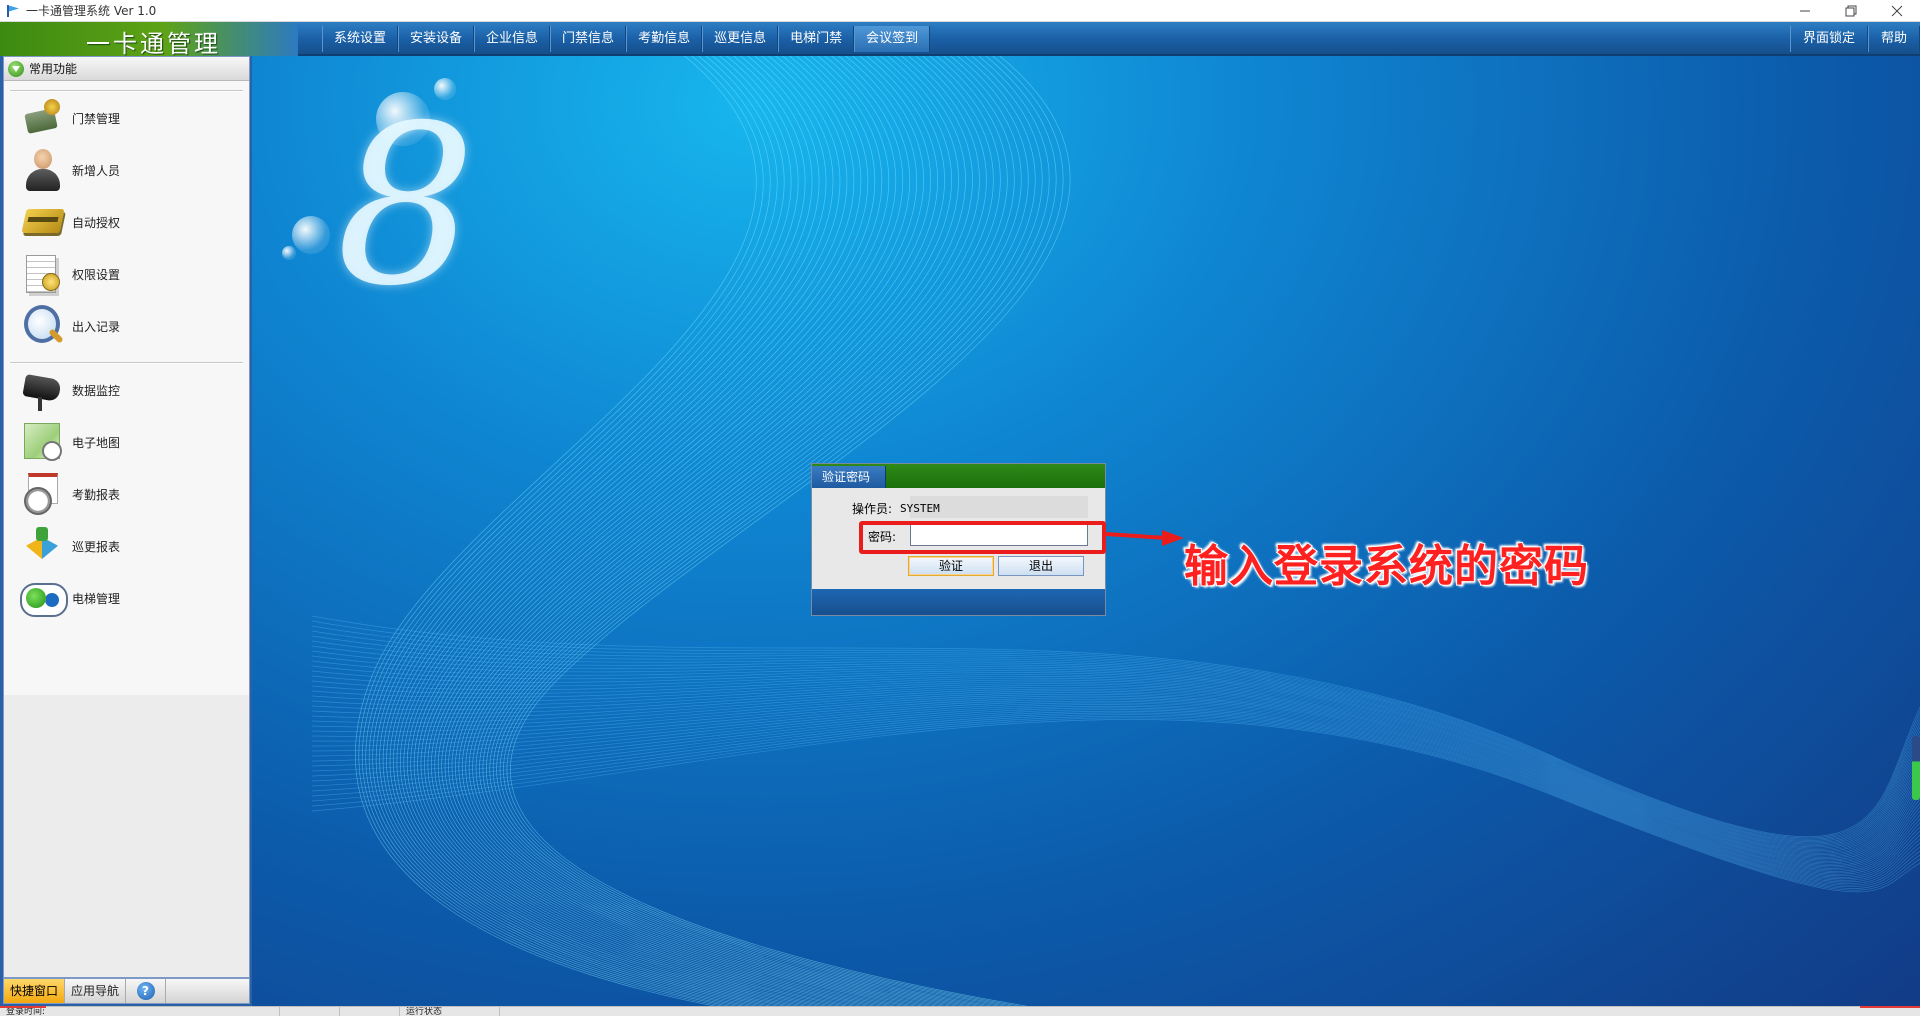  What do you see at coordinates (43, 326) in the screenshot?
I see `magnifier-icon` at bounding box center [43, 326].